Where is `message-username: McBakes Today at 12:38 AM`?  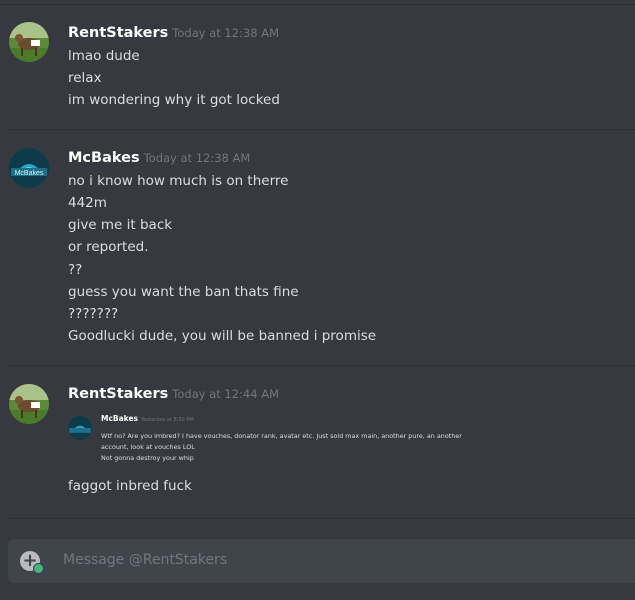 message-username: McBakes Today at 12:38 AM is located at coordinates (159, 158).